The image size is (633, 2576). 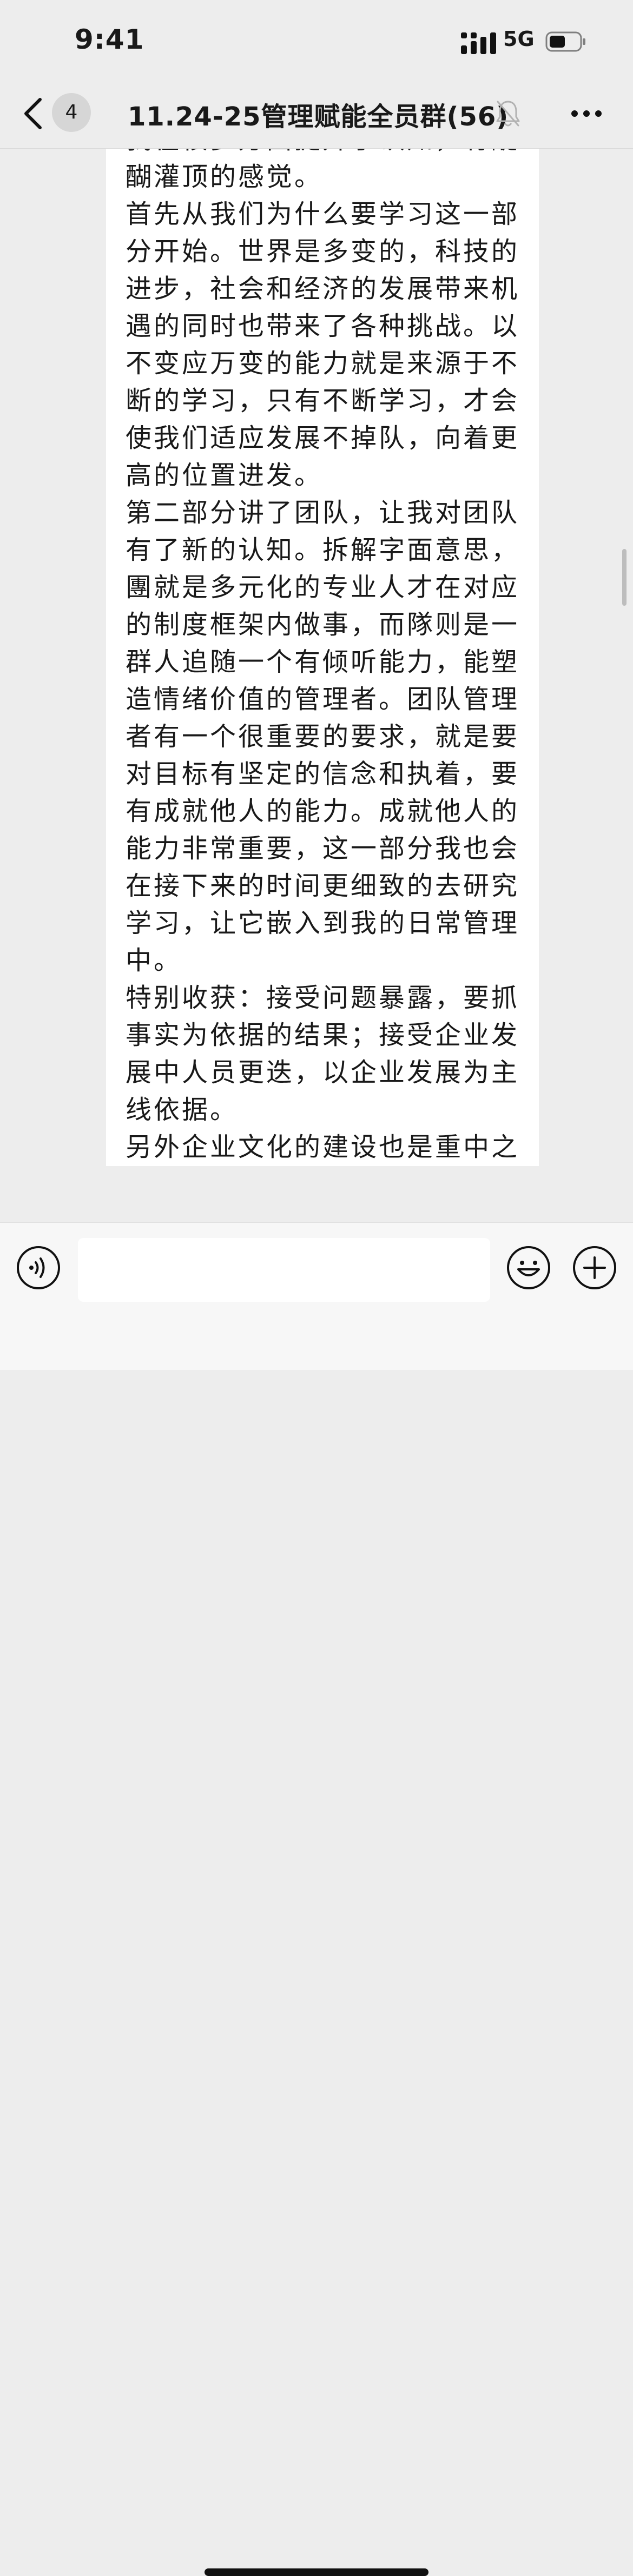 I want to click on plus-icon, so click(x=594, y=1268).